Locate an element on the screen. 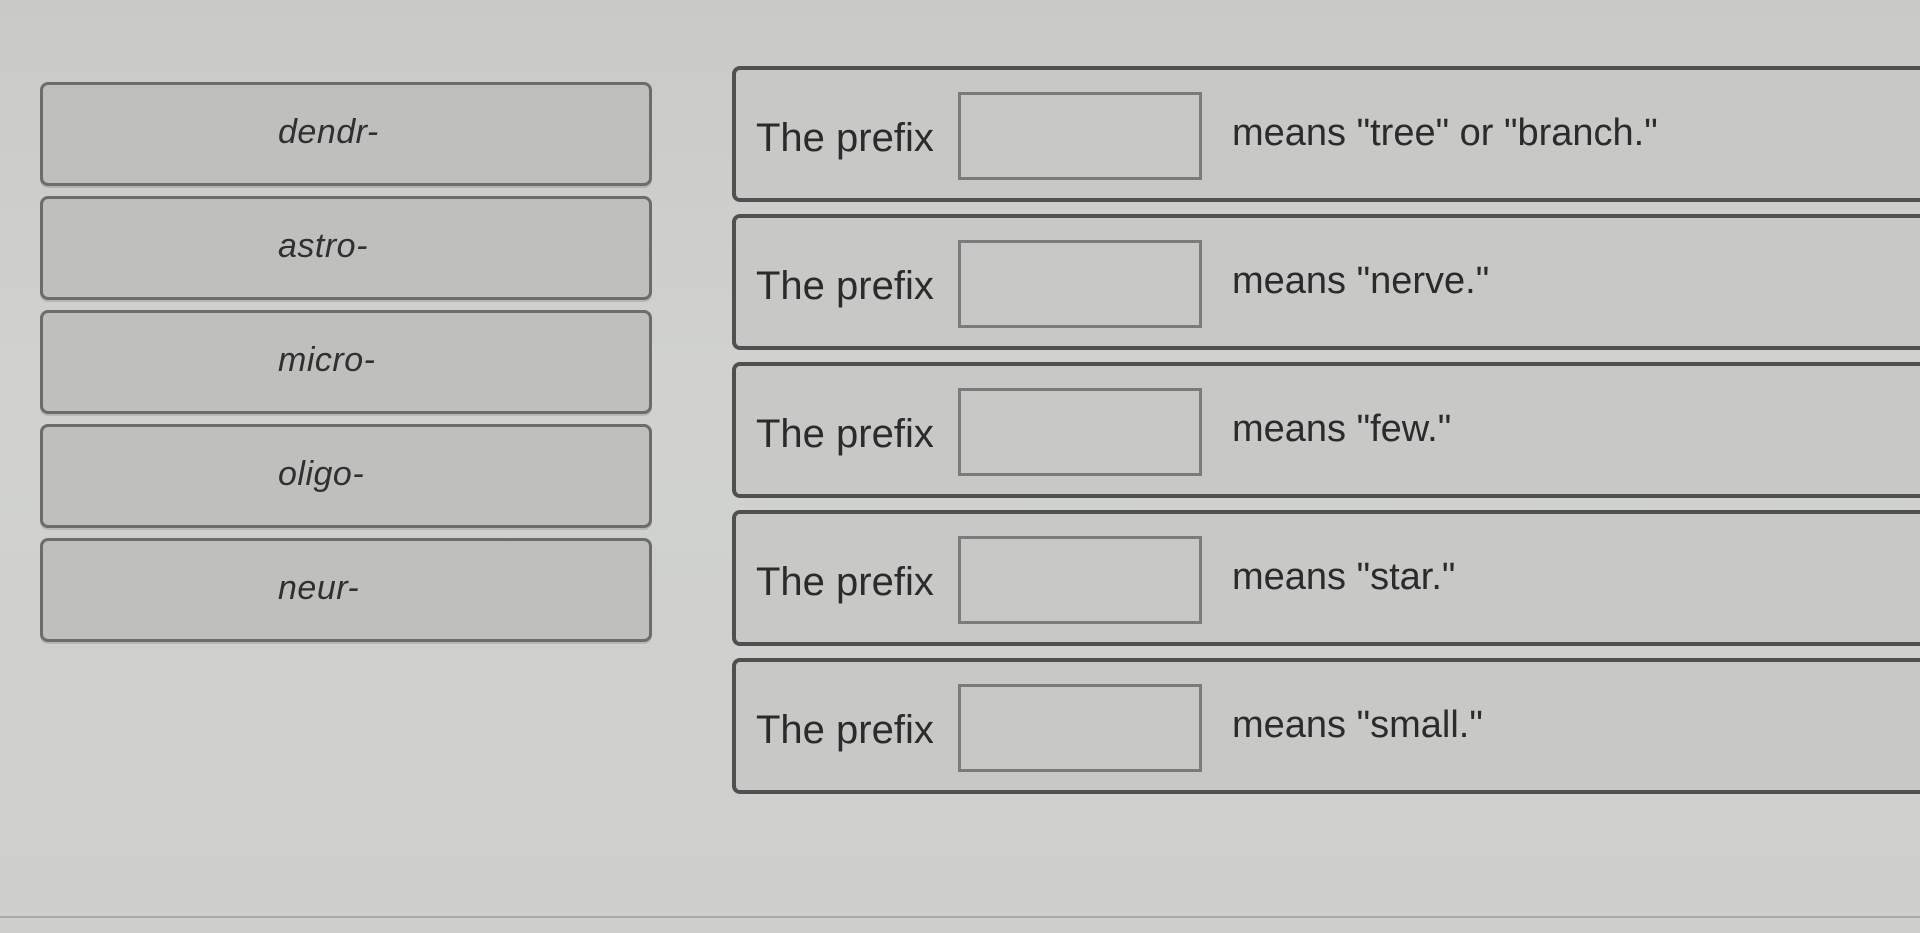 The width and height of the screenshot is (1920, 933). prefix-tile-label: dendr- is located at coordinates (328, 132).